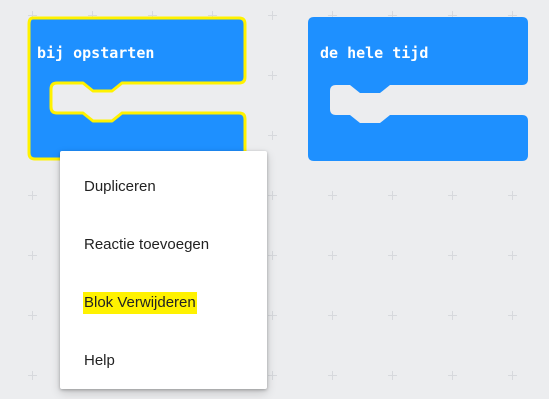 Image resolution: width=549 pixels, height=399 pixels. I want to click on menu-item-delete-block: Blok Verwijderen, so click(163, 303).